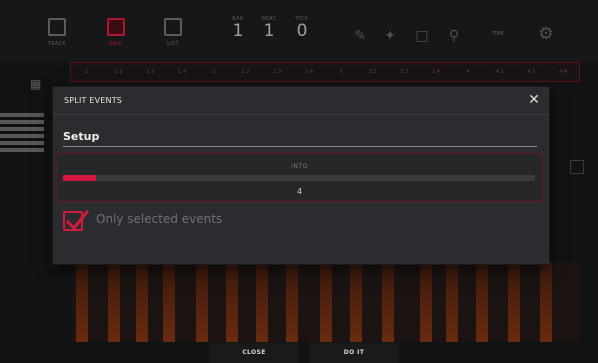 Image resolution: width=598 pixels, height=363 pixels. I want to click on only-selected-label: Only selected events, so click(159, 219).